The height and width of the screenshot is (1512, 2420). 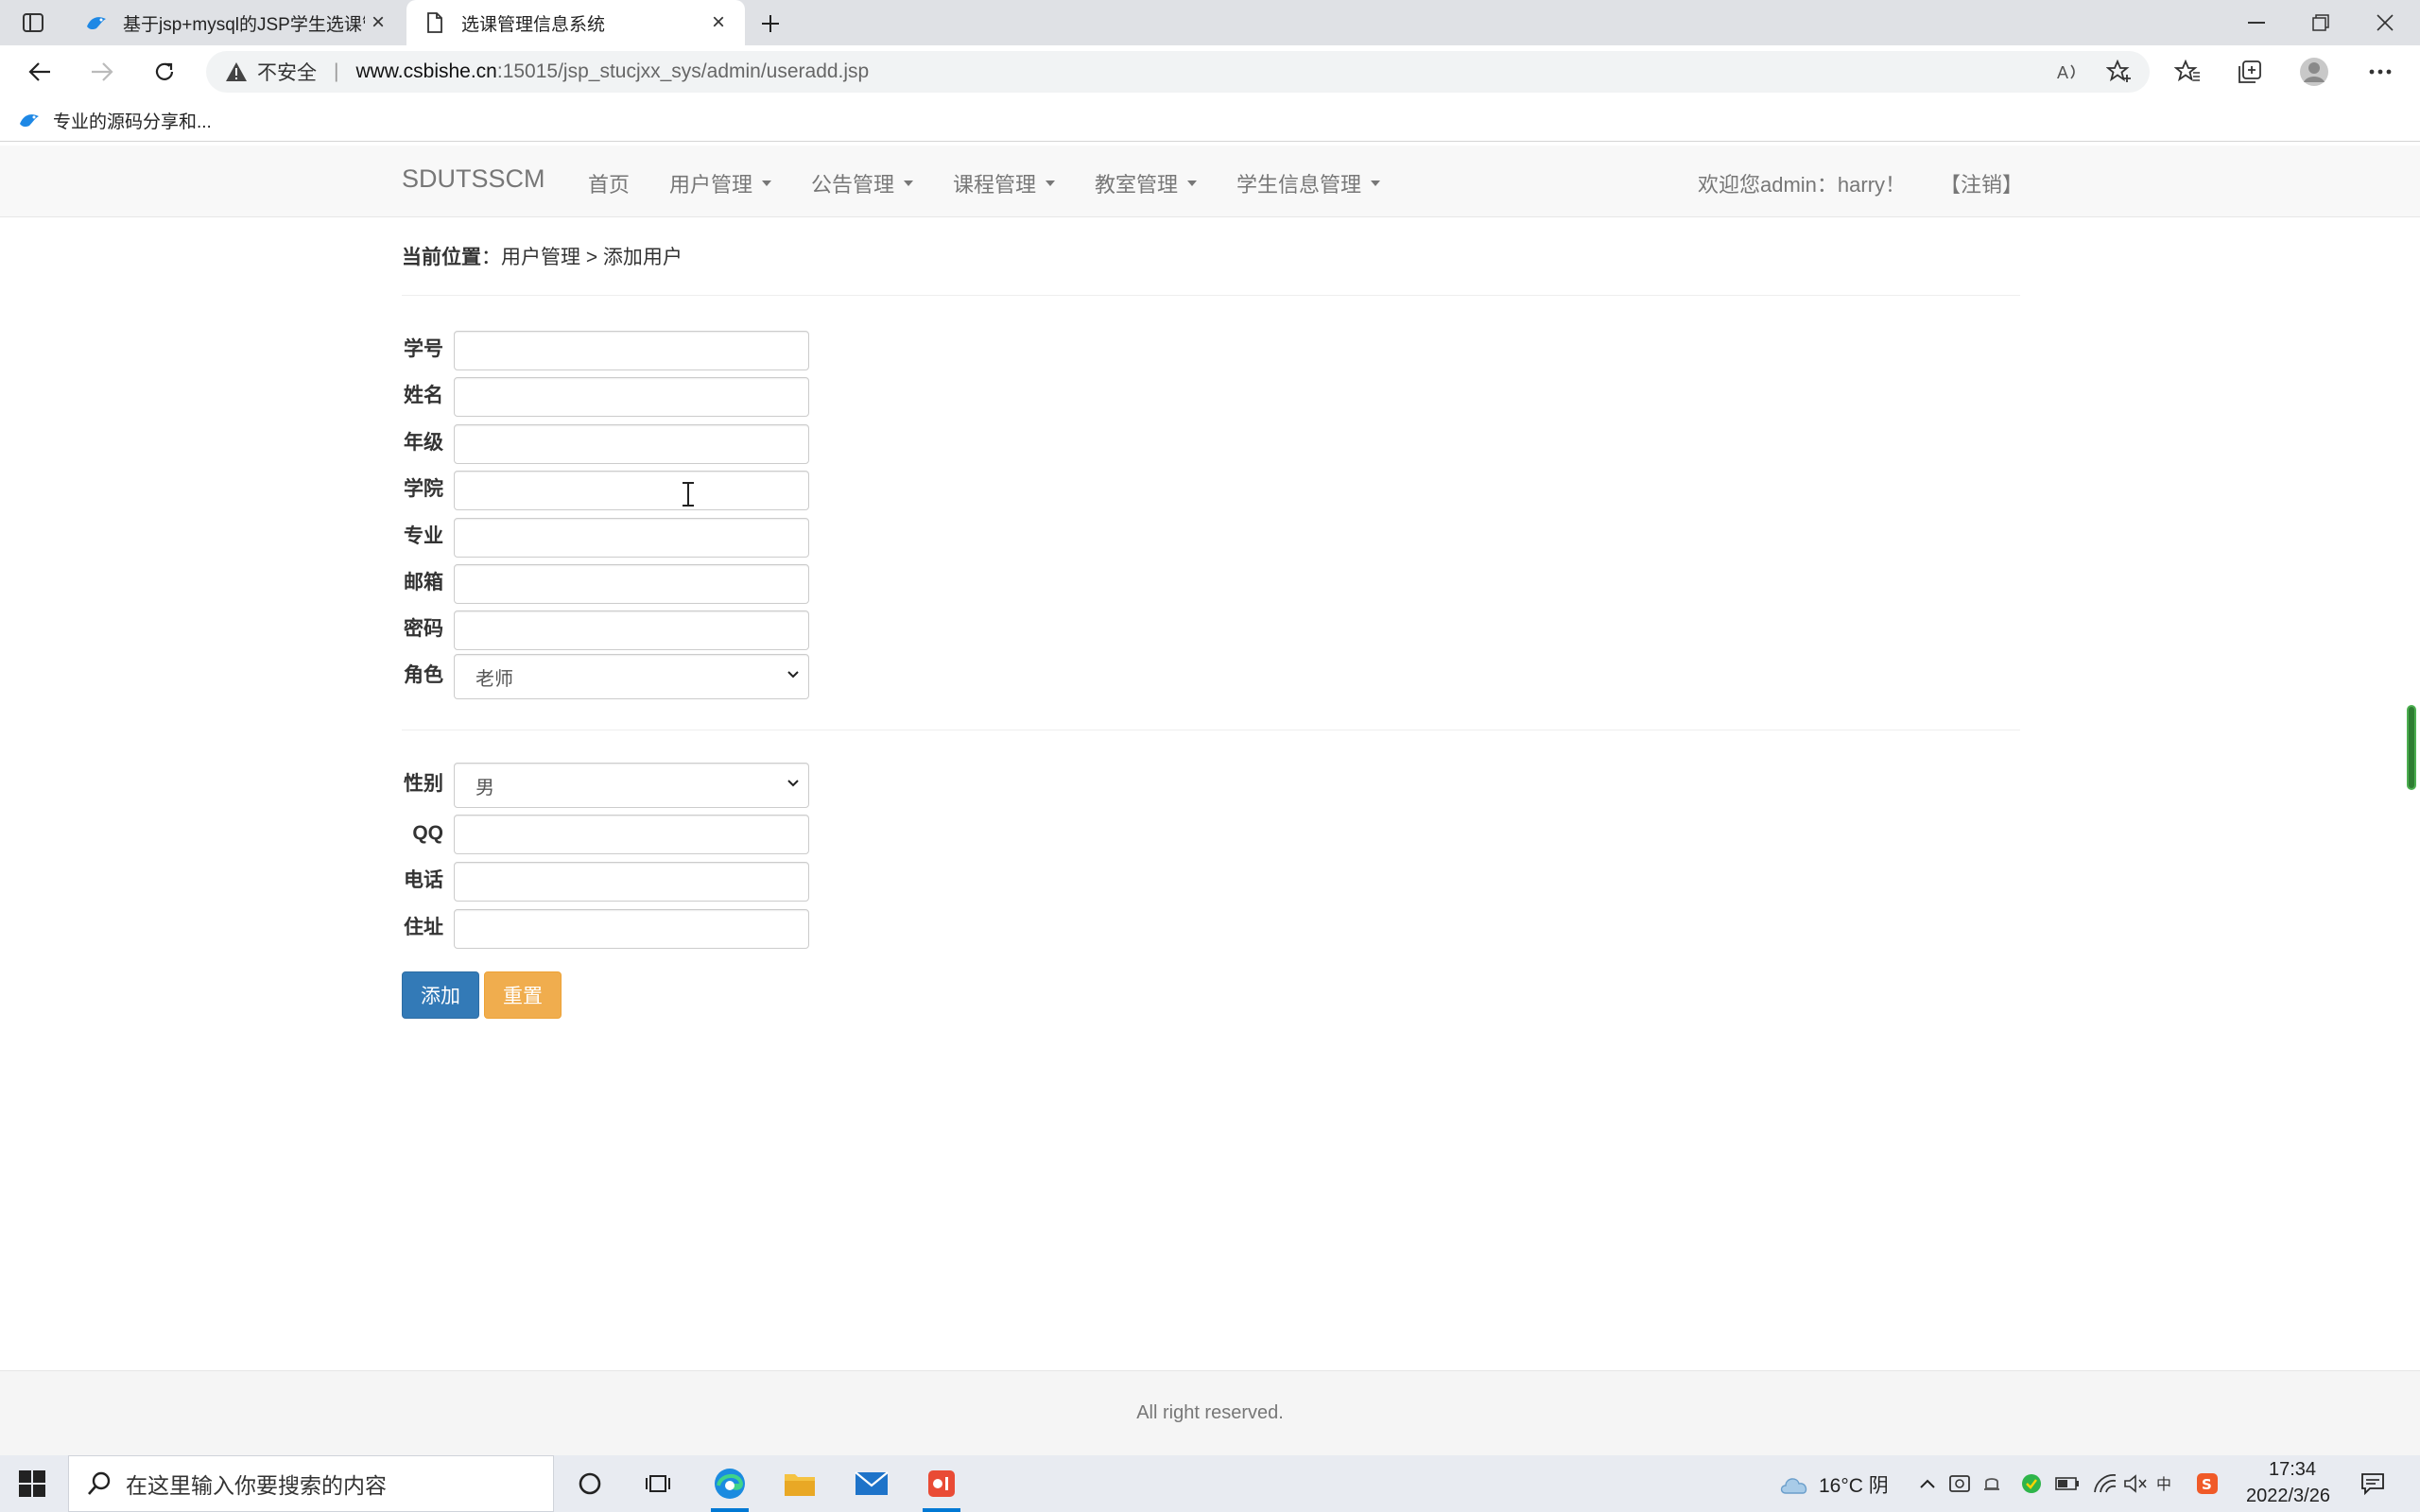 I want to click on role-select: 老师, so click(x=632, y=676).